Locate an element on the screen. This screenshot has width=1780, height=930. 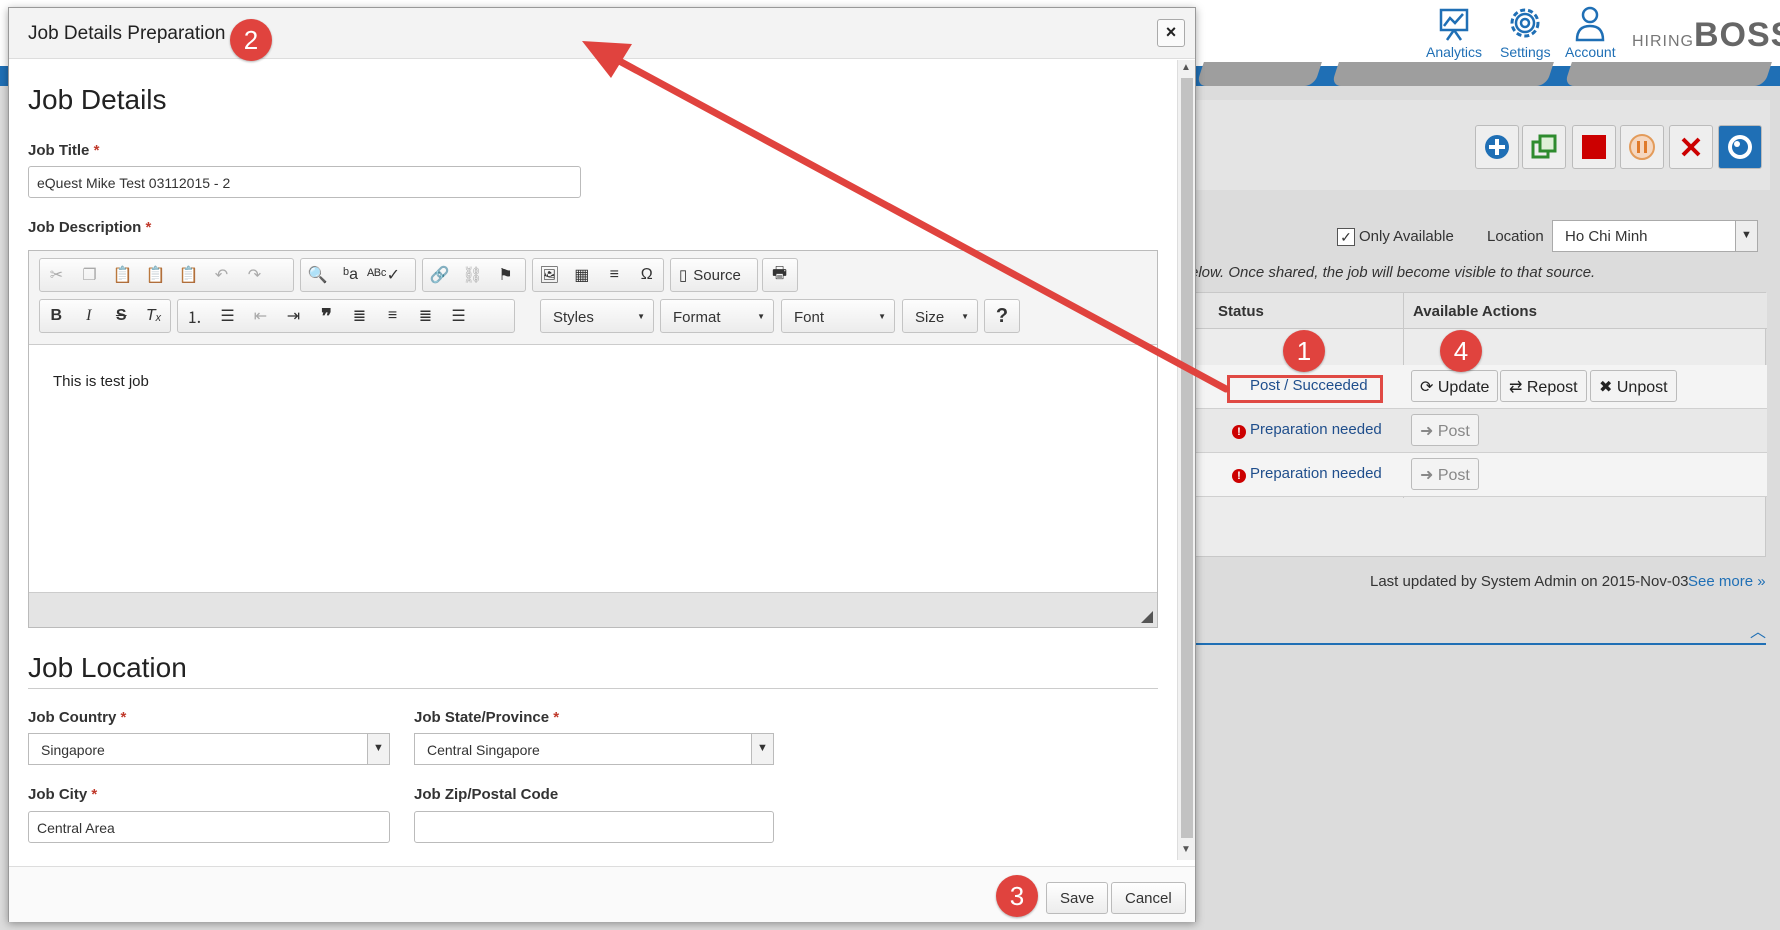
numbered-list-icon: ⒈ is located at coordinates (194, 316).